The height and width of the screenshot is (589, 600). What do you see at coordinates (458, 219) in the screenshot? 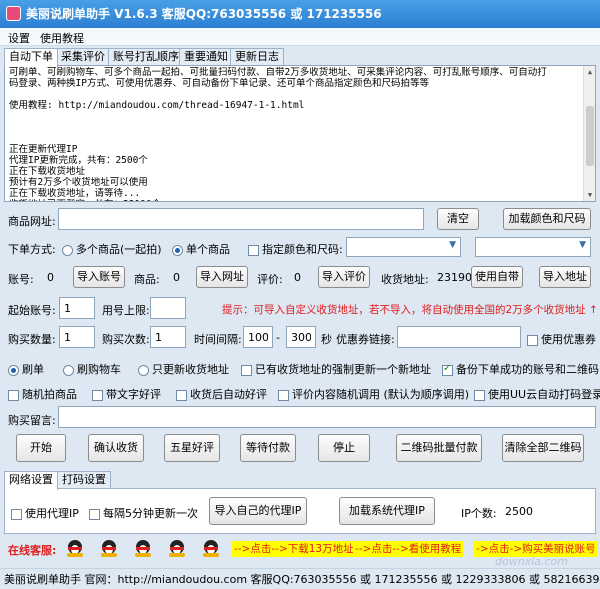
I see `clear-button: 清空` at bounding box center [458, 219].